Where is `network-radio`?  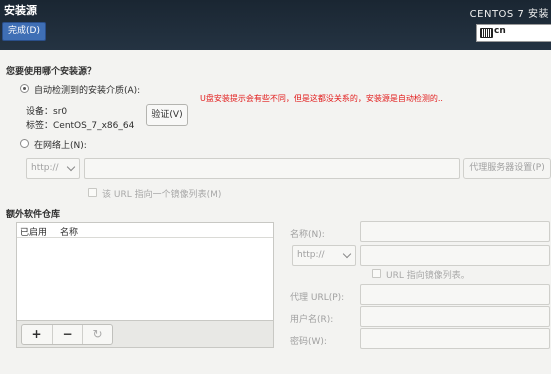 network-radio is located at coordinates (24, 143).